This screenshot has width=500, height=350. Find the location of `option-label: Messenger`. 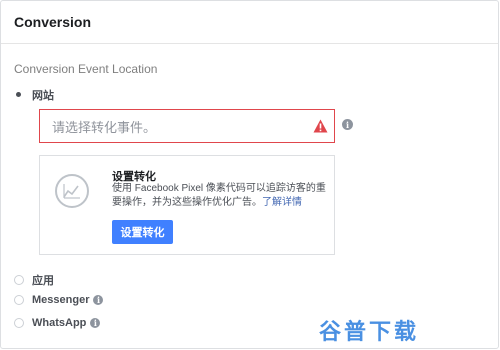

option-label: Messenger is located at coordinates (61, 300).